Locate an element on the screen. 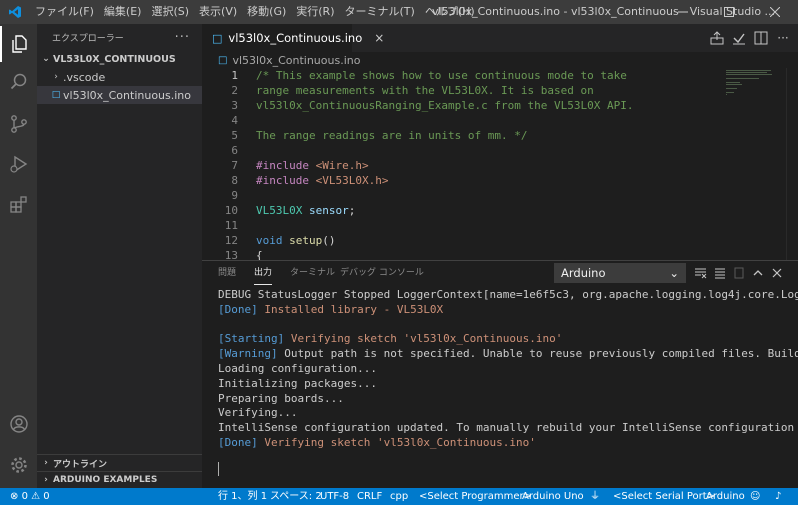 Image resolution: width=798 pixels, height=505 pixels. menu-item: ターミナル(T) is located at coordinates (380, 12).